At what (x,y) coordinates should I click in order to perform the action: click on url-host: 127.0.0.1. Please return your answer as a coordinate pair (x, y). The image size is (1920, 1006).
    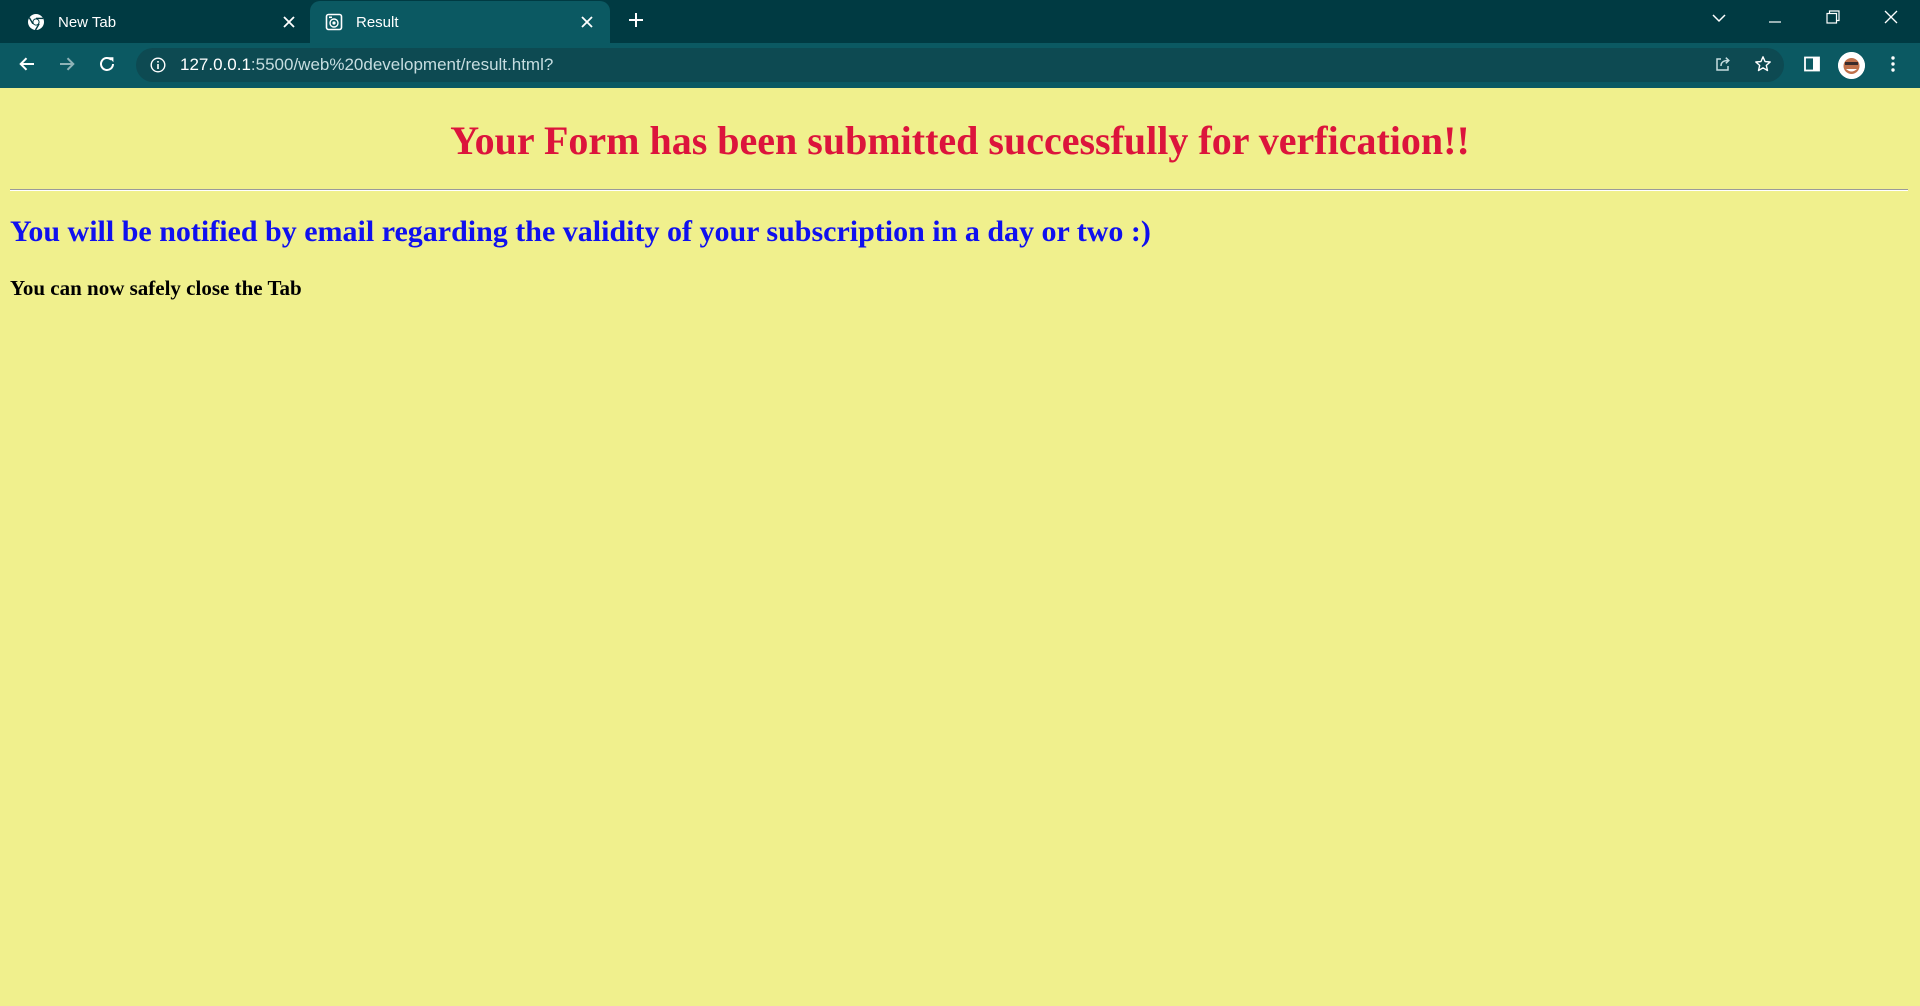
    Looking at the image, I should click on (215, 64).